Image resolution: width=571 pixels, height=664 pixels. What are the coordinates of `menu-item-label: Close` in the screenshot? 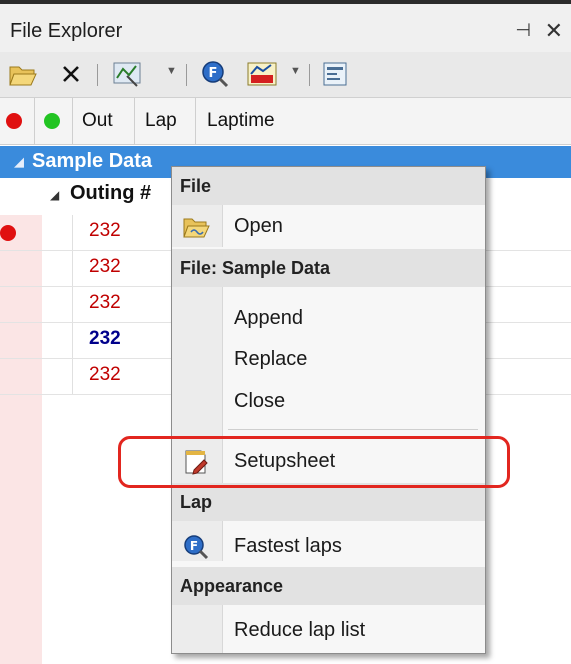 It's located at (260, 401).